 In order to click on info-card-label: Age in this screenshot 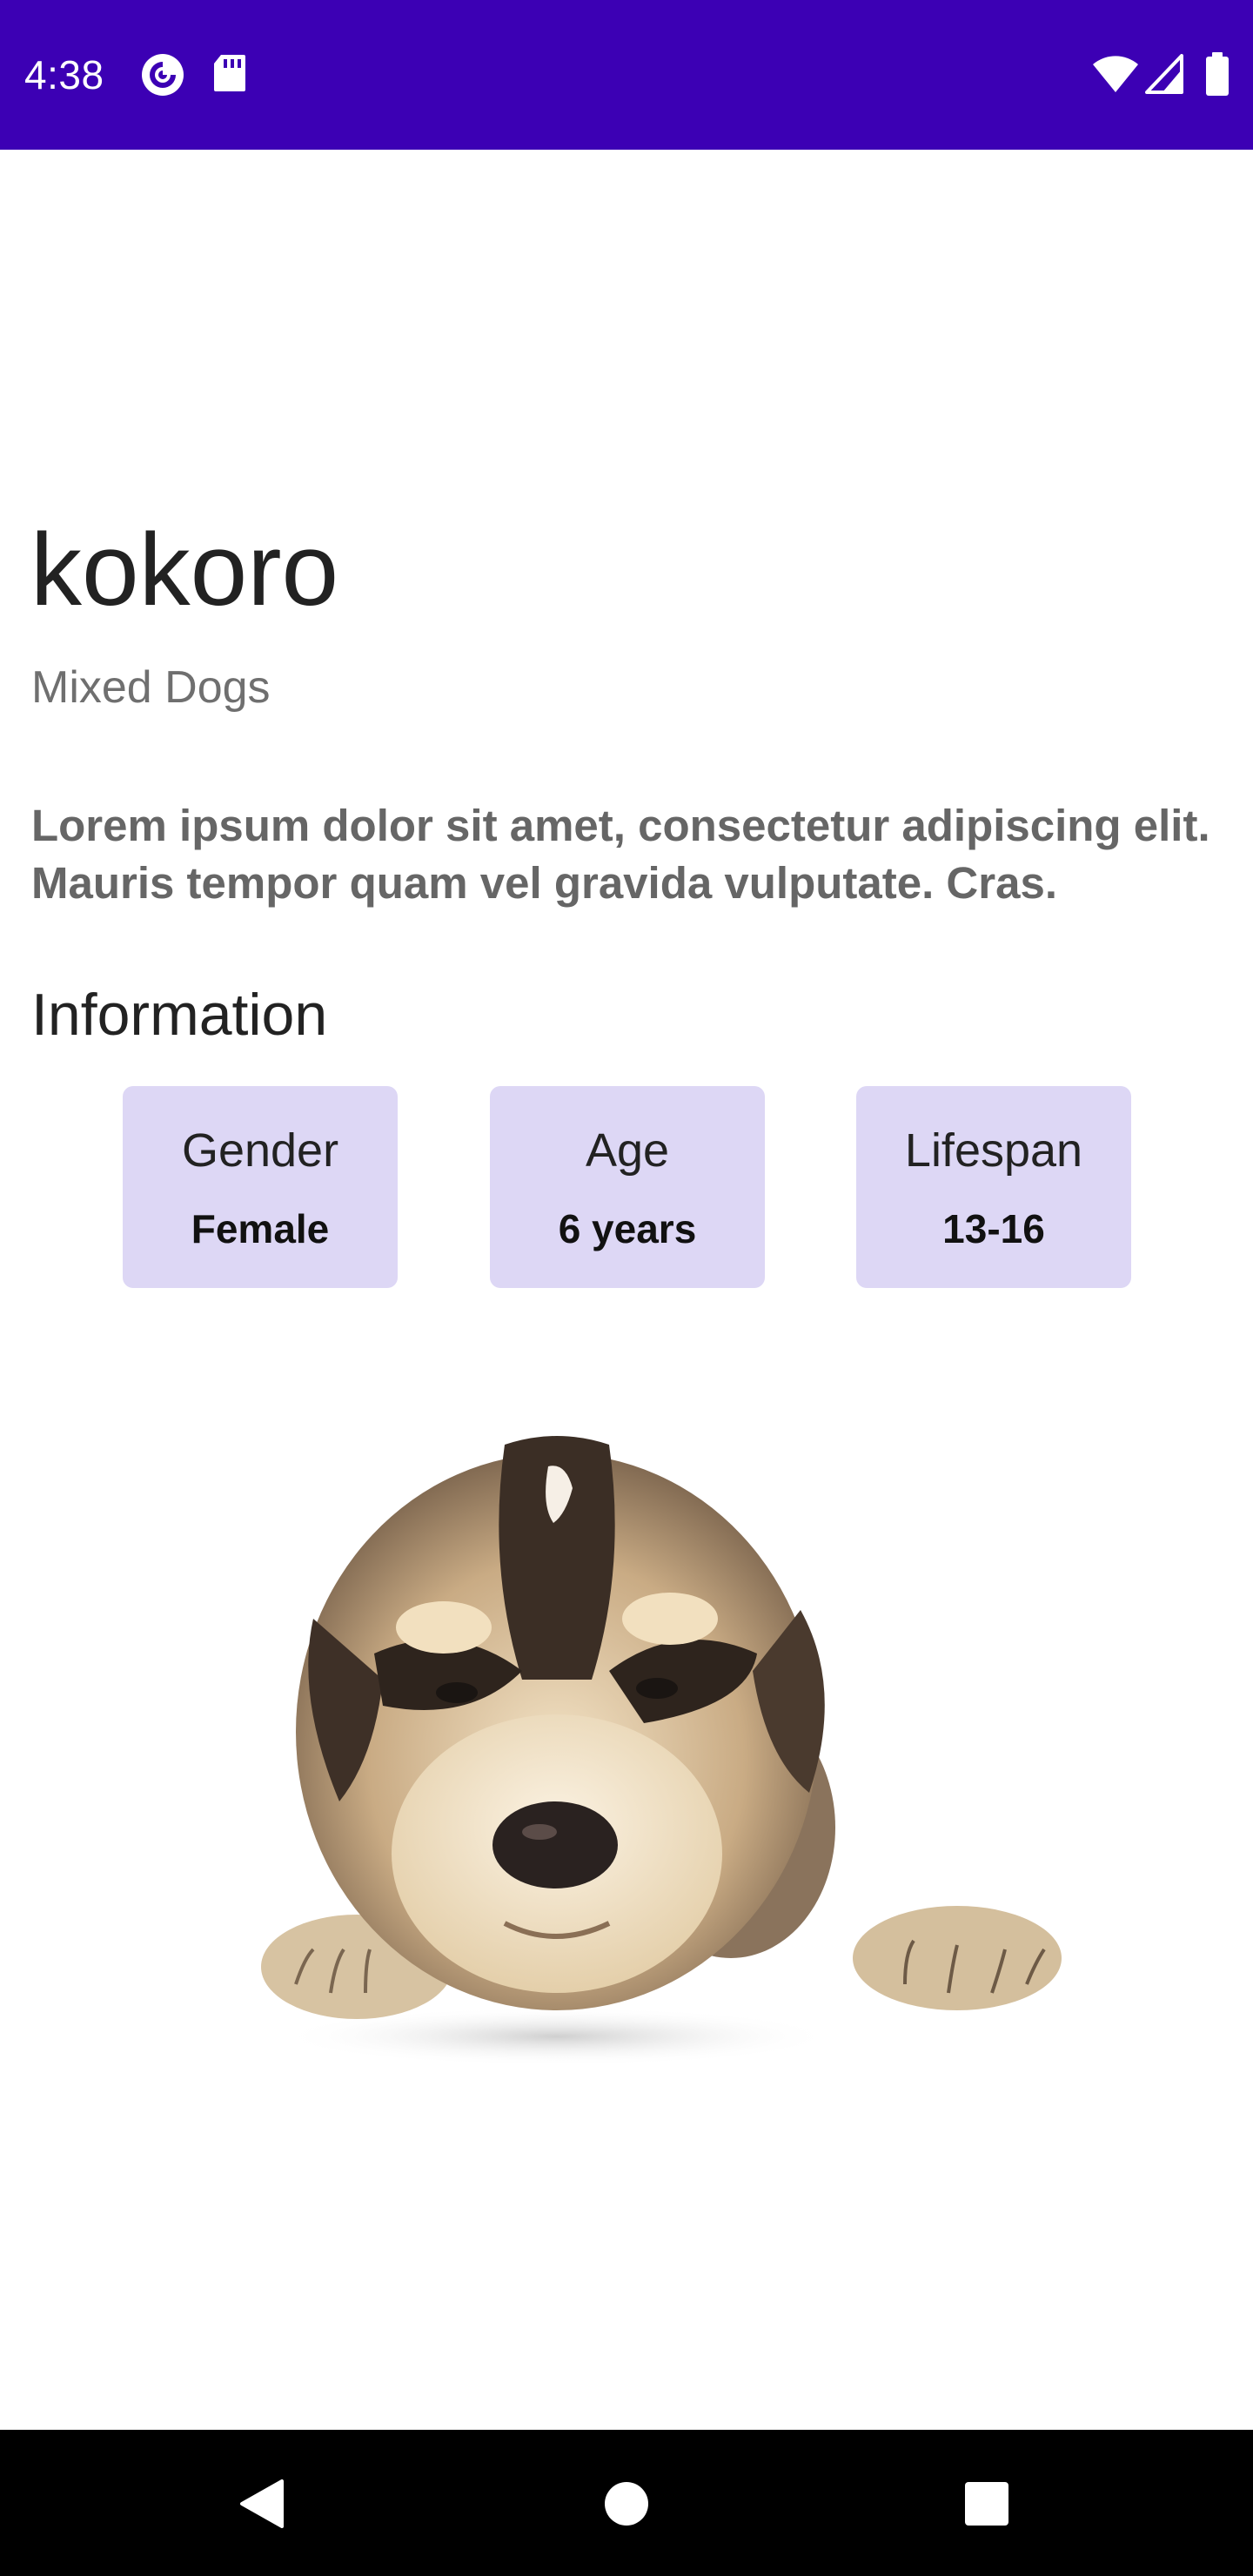, I will do `click(627, 1150)`.